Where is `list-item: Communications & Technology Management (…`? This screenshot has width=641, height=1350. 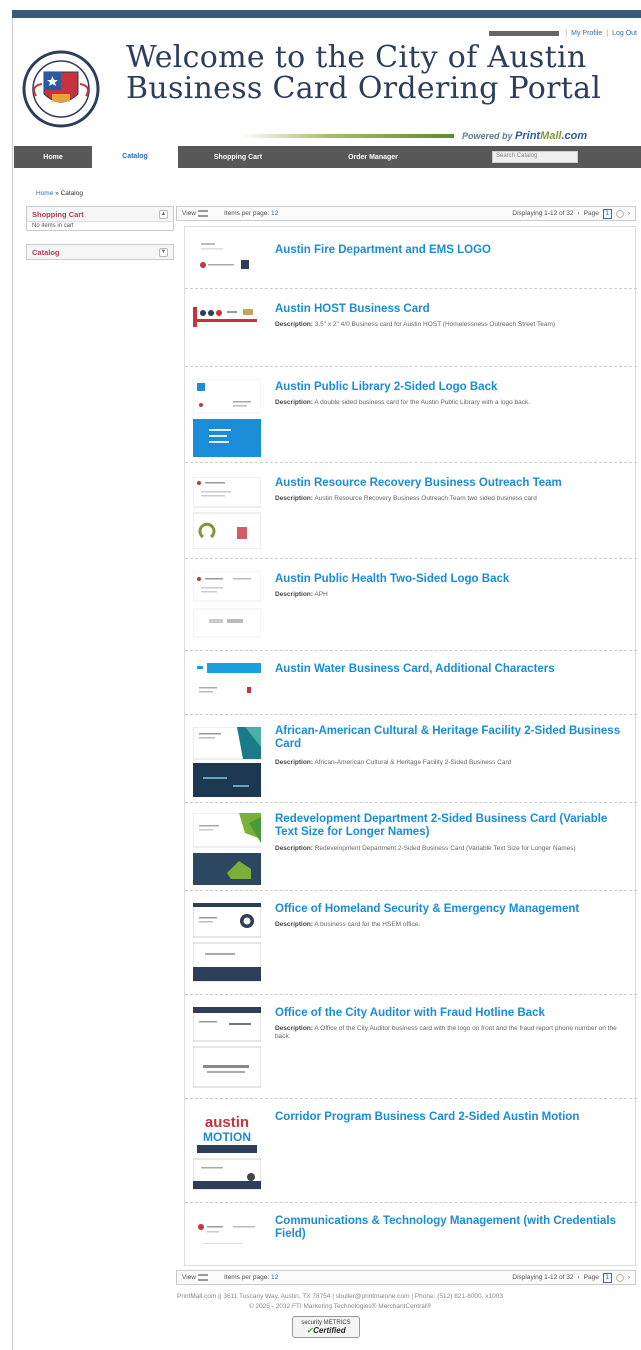
list-item: Communications & Technology Management (… is located at coordinates (411, 1235).